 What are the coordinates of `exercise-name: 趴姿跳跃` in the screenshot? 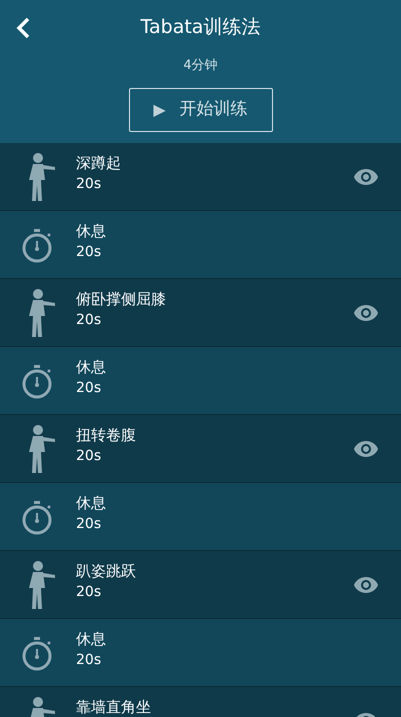 It's located at (106, 571).